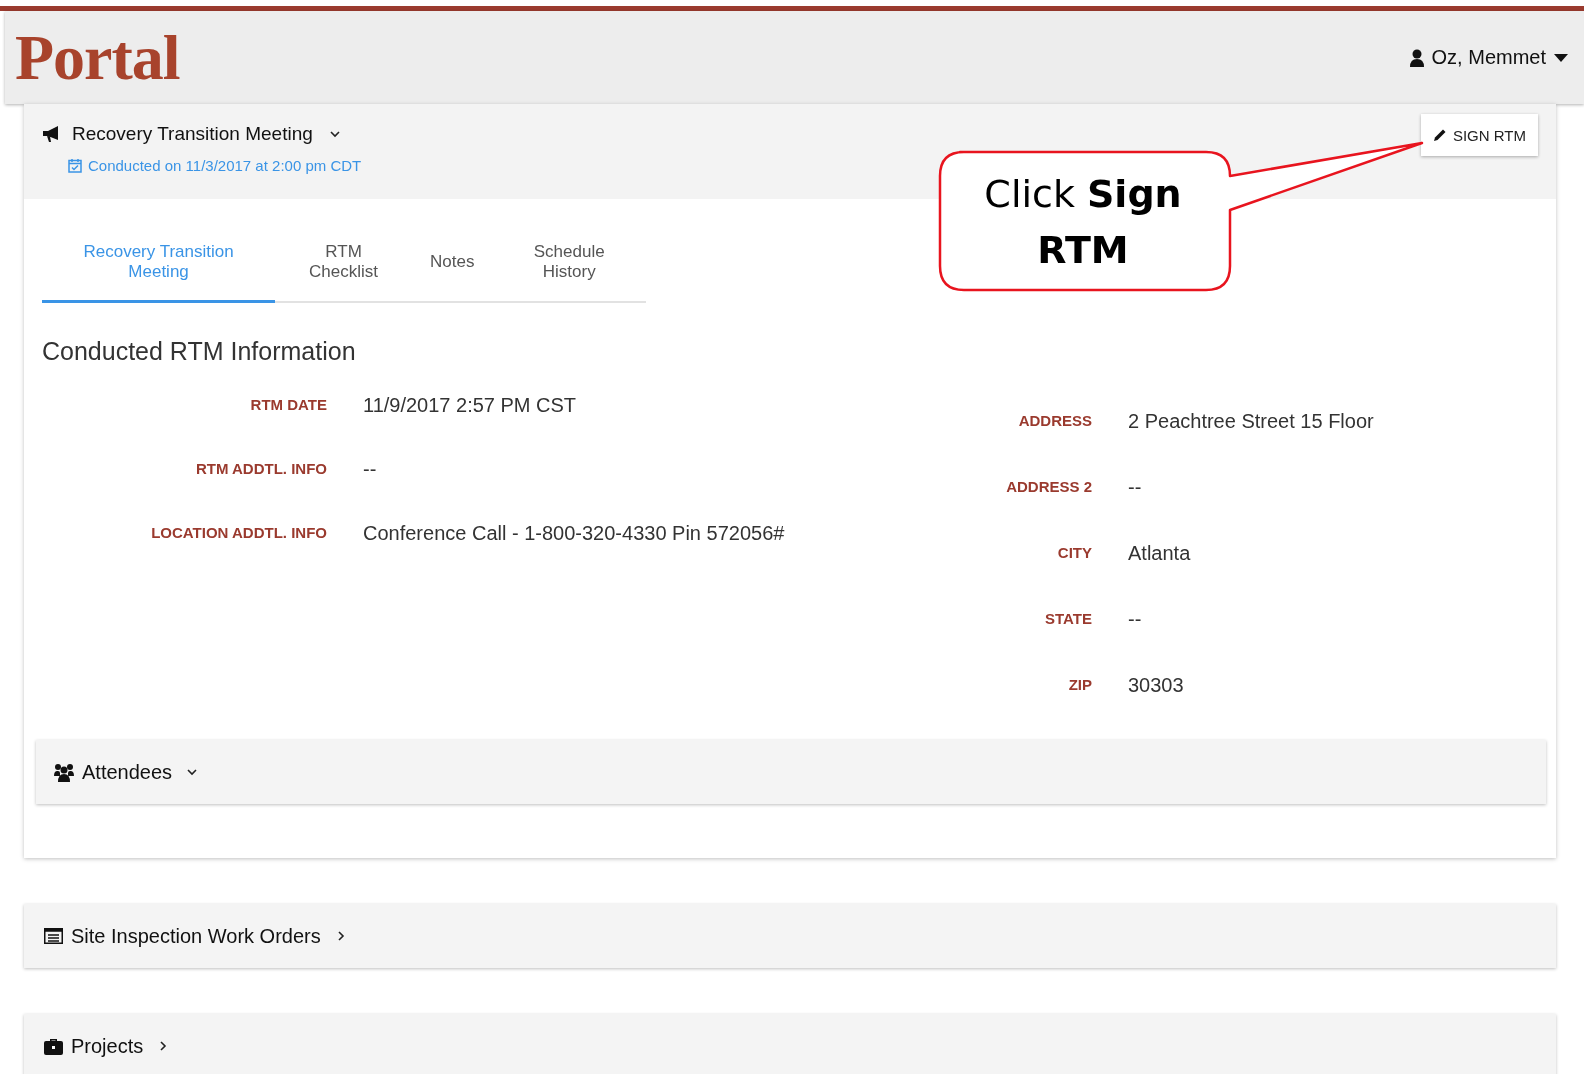 This screenshot has width=1584, height=1074. What do you see at coordinates (192, 134) in the screenshot?
I see `meeting-title: Recovery Transition Meeting` at bounding box center [192, 134].